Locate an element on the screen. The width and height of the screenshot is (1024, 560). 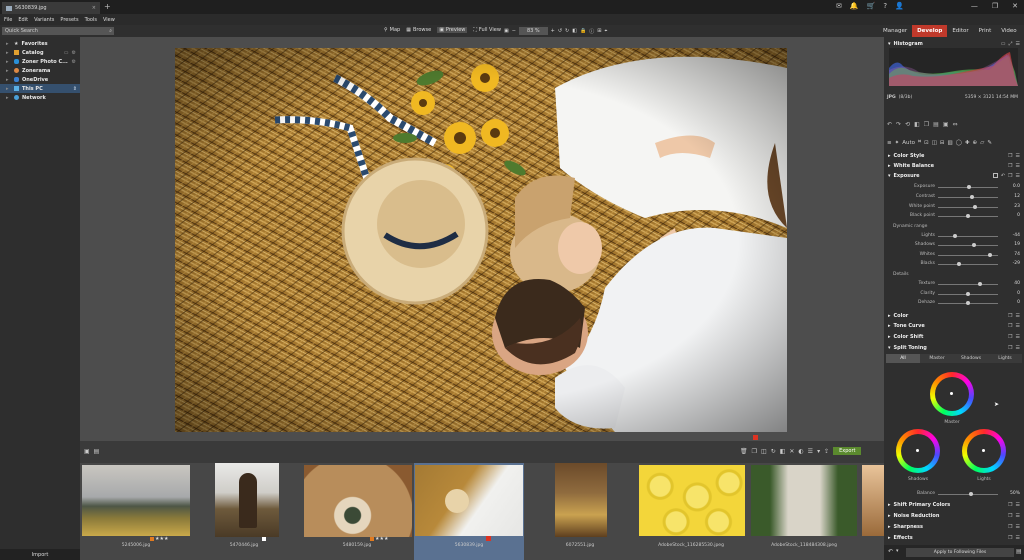
section-white-balance: ▸ White Balance ❐ ☰ is located at coordinates (954, 165).